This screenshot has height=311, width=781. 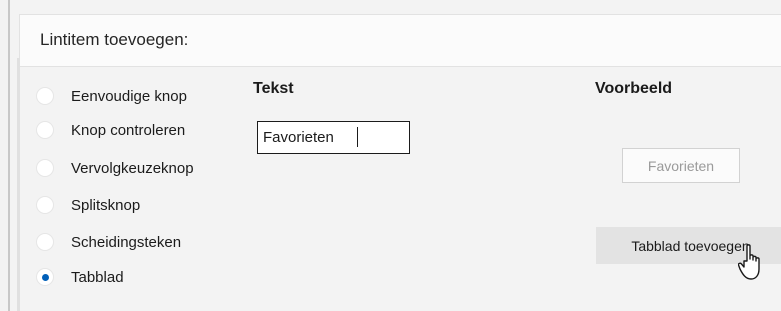 I want to click on window-left-border, so click(x=9, y=155).